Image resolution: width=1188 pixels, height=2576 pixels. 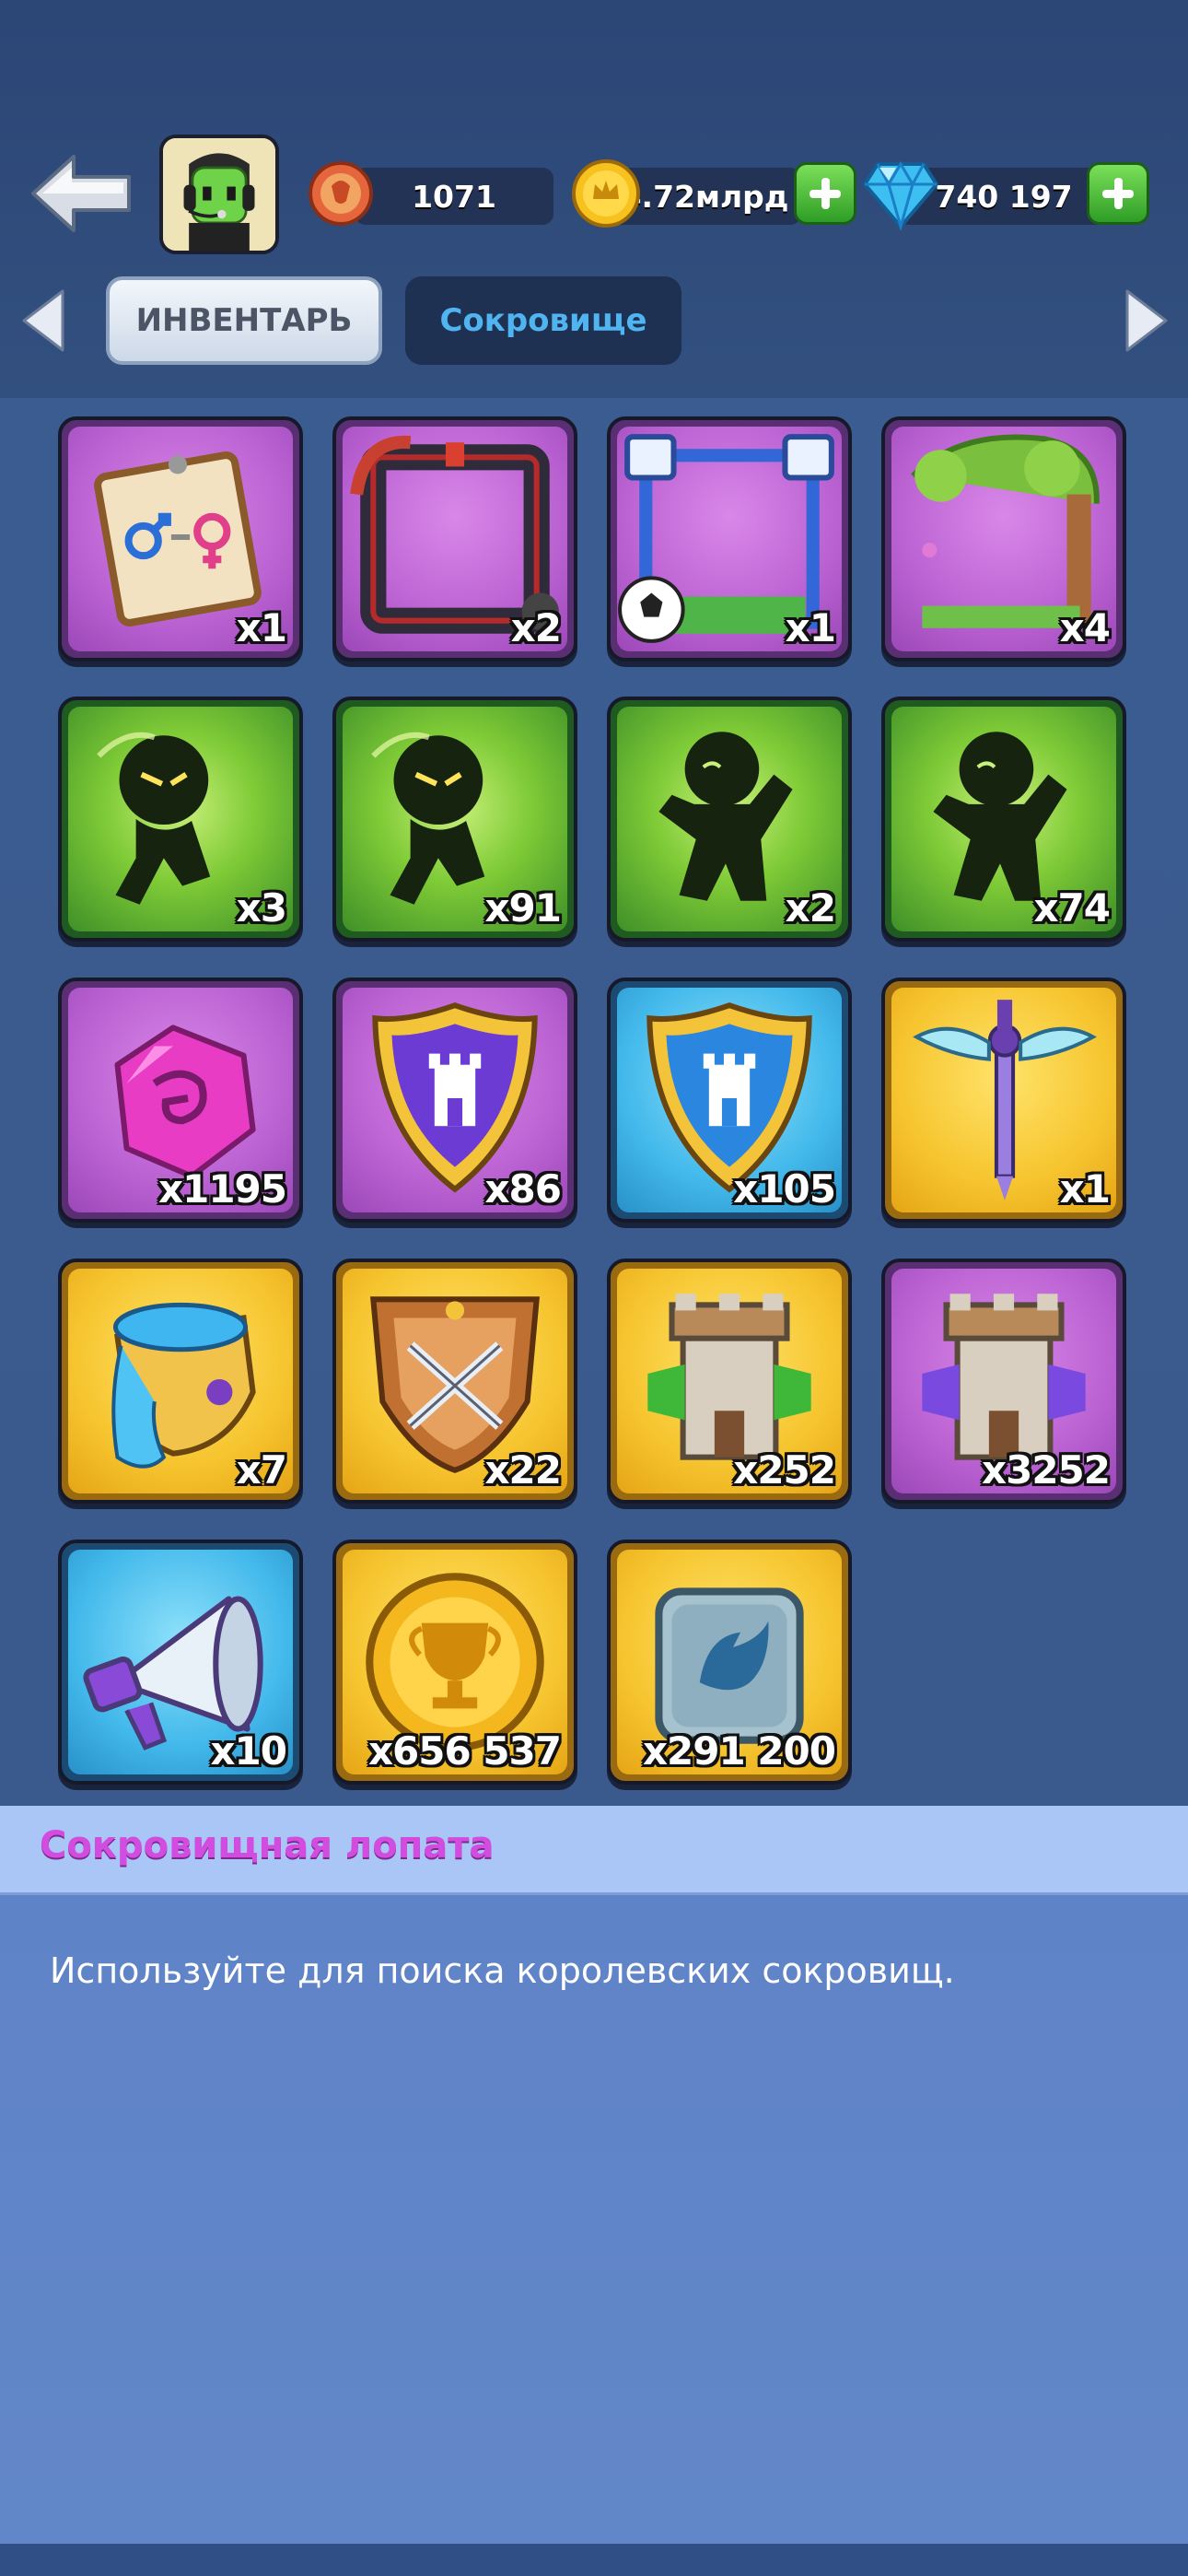 What do you see at coordinates (1072, 908) in the screenshot?
I see `item-count: x74` at bounding box center [1072, 908].